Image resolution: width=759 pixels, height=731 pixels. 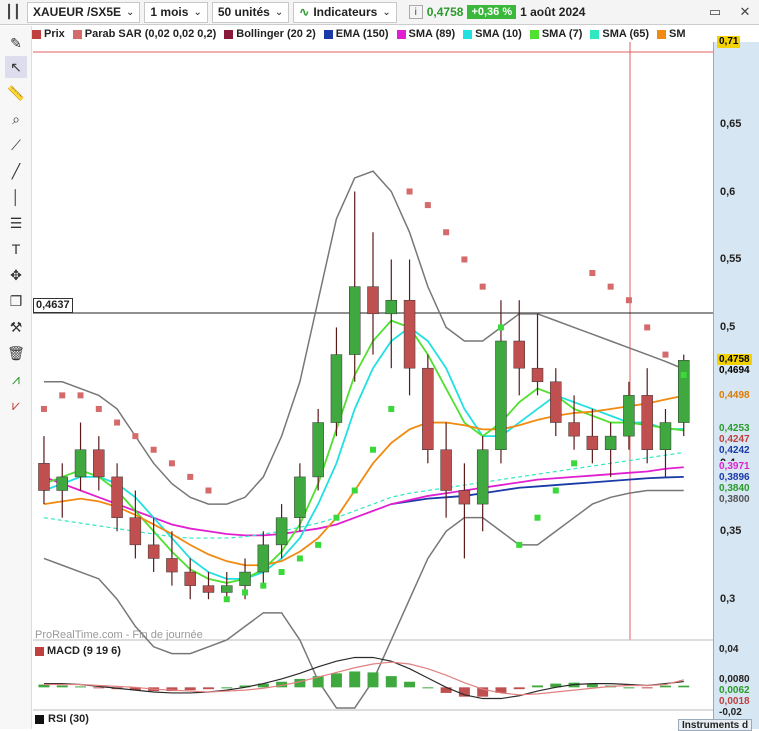 What do you see at coordinates (16, 93) in the screenshot?
I see `ruler-icon: 📏` at bounding box center [16, 93].